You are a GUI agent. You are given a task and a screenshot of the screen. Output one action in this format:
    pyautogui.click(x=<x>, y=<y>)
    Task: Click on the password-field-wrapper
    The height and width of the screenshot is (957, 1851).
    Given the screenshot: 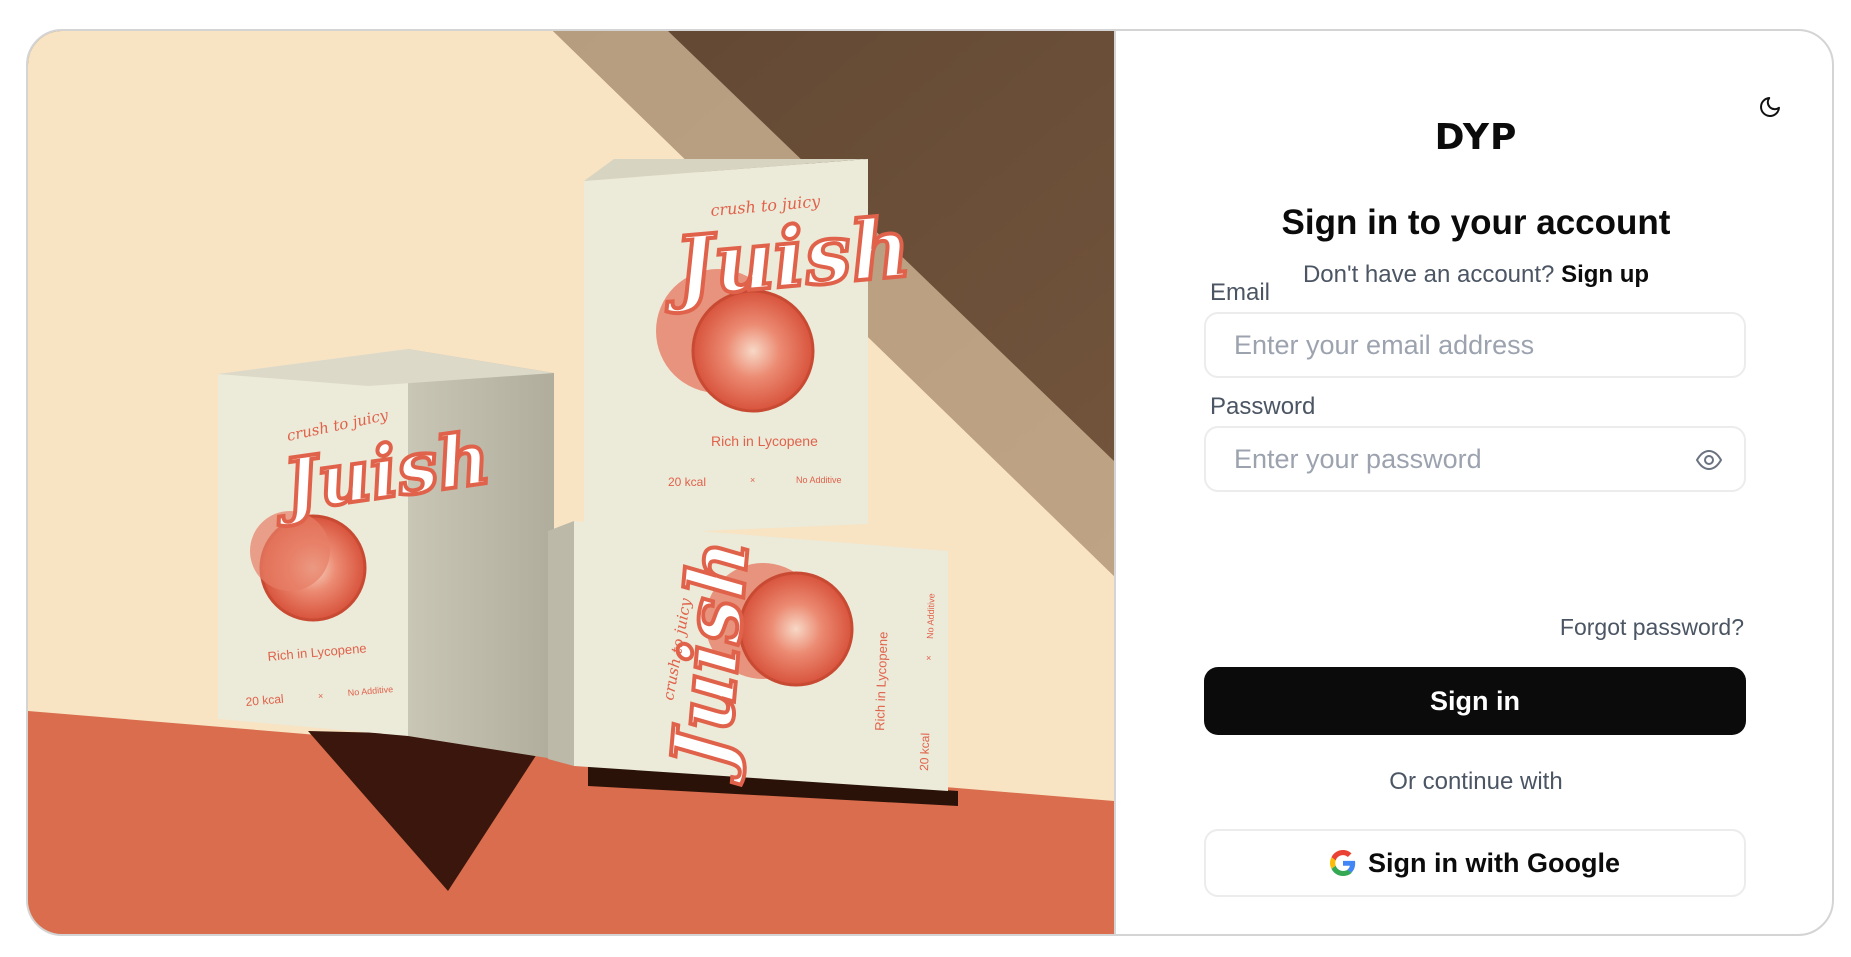 What is the action you would take?
    pyautogui.click(x=1475, y=459)
    